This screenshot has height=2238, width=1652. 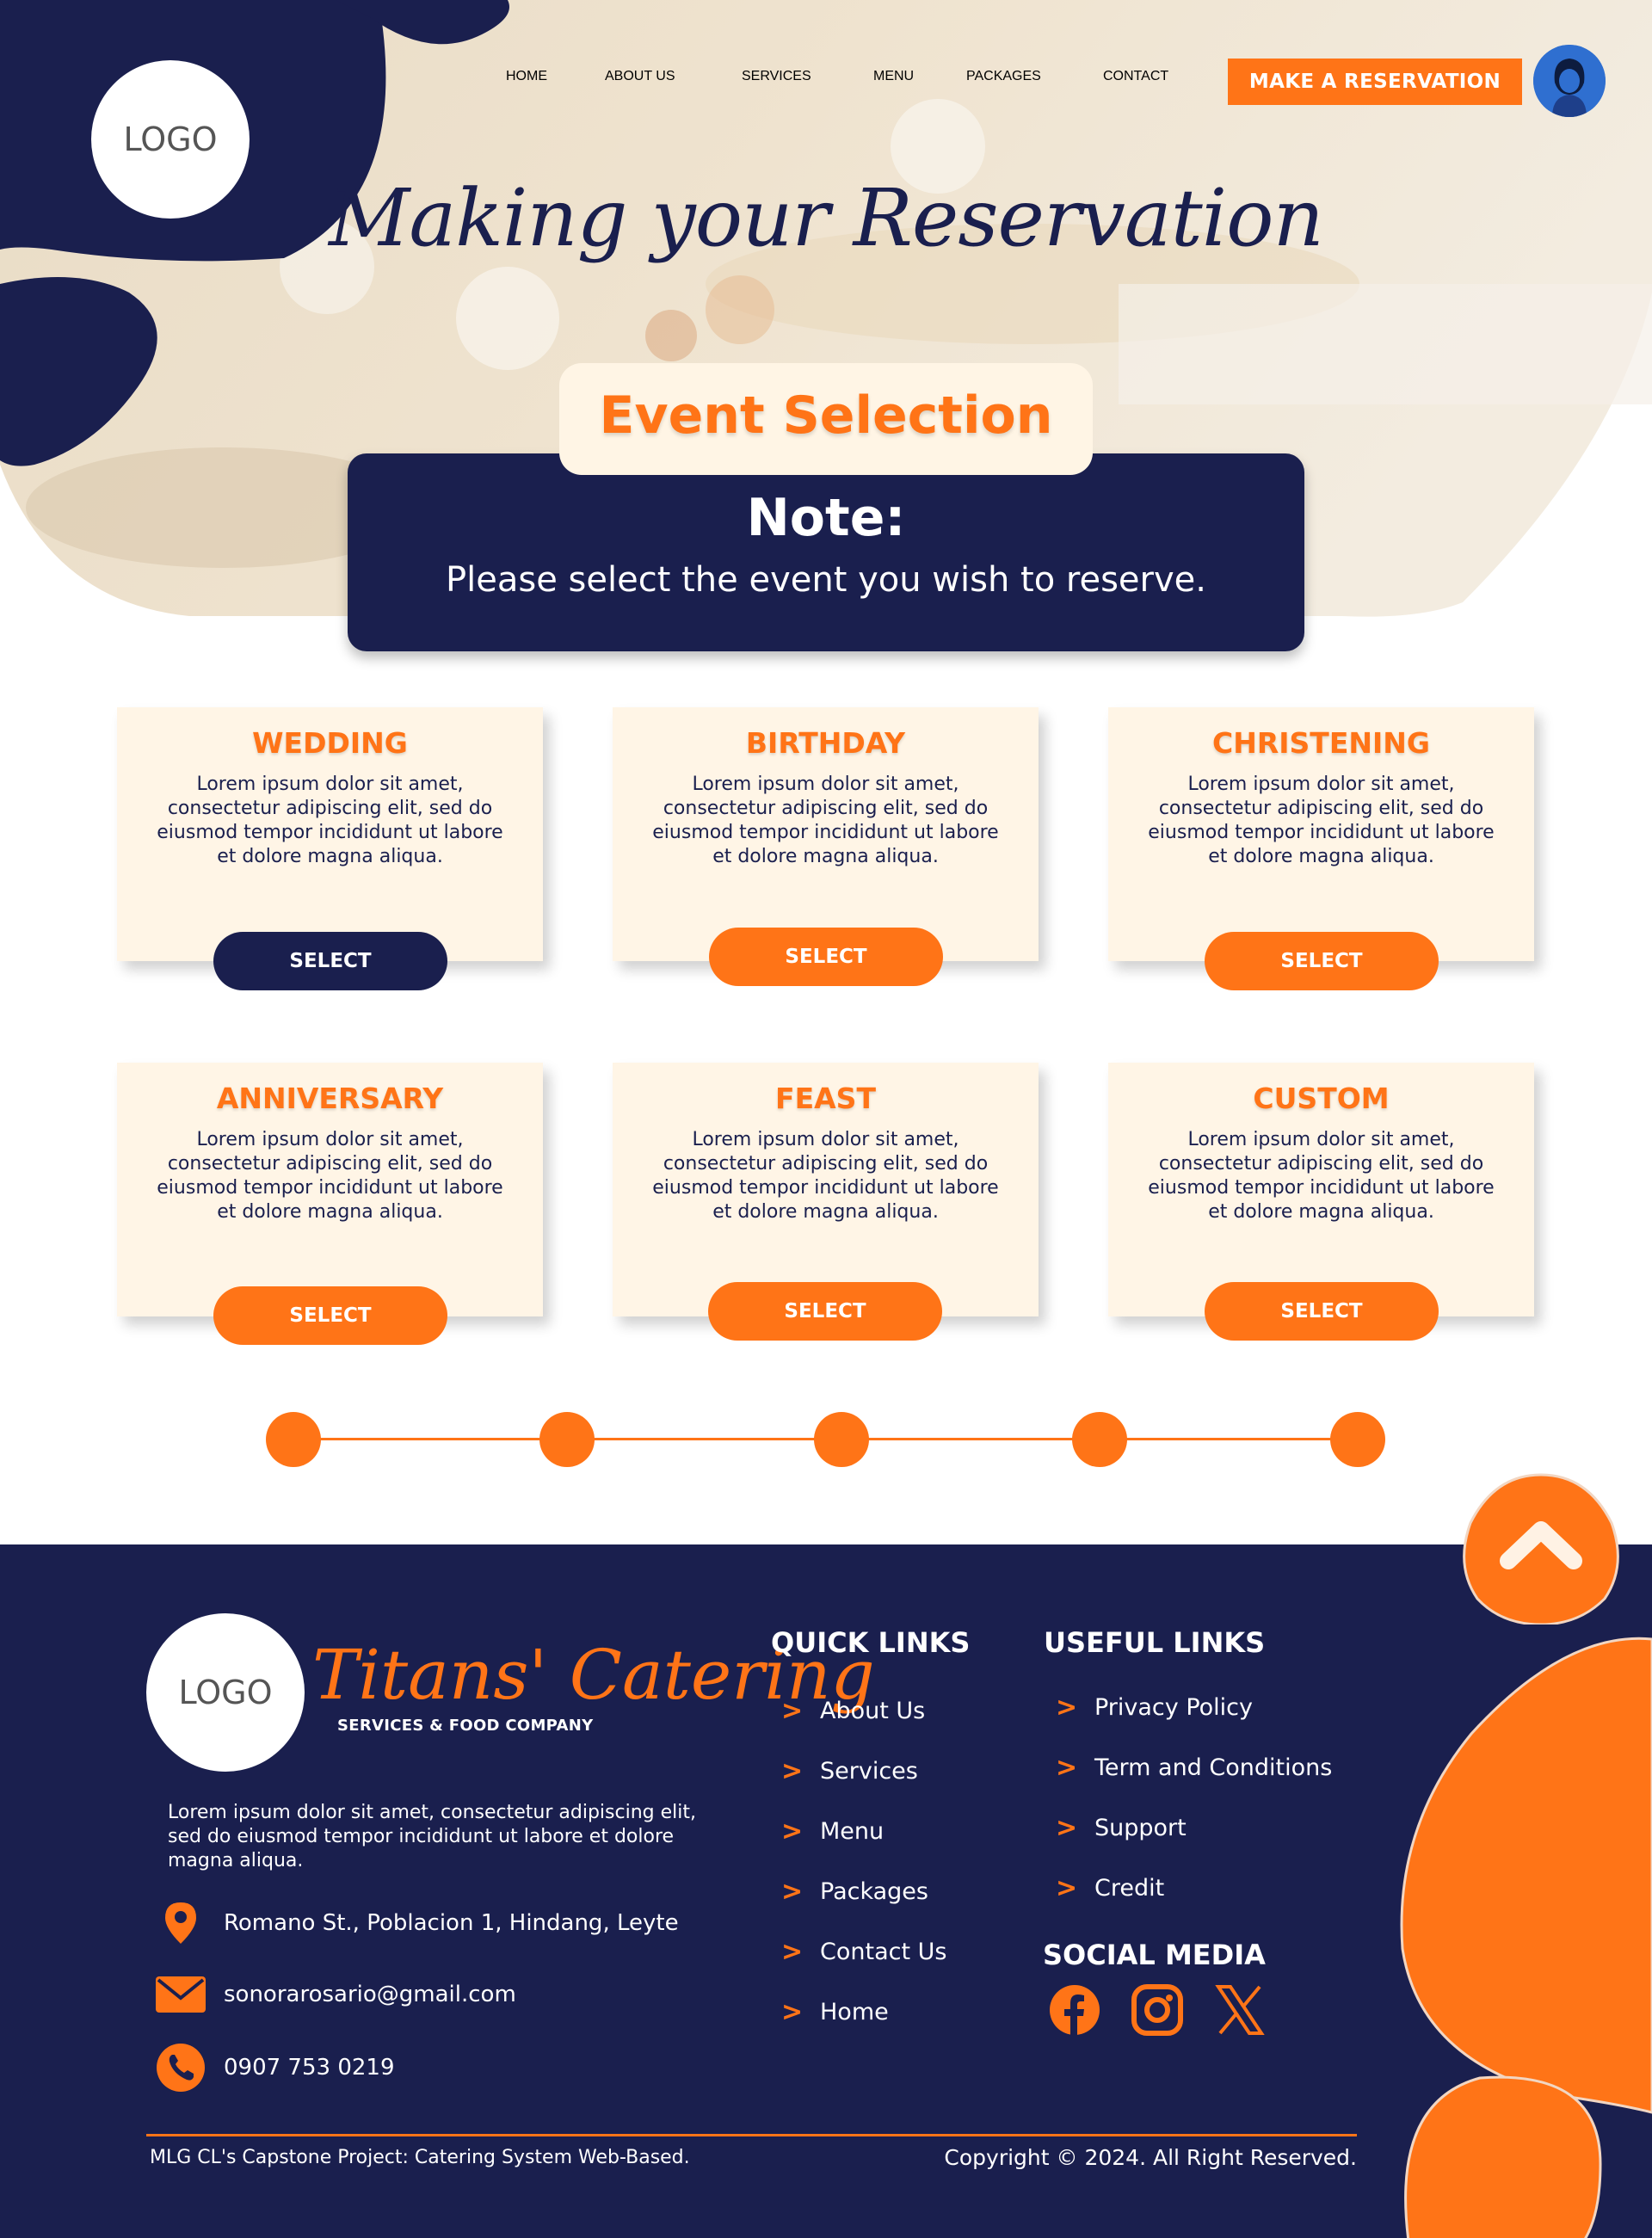 I want to click on useful-link-privacy-policy: > Privacy Policy, so click(x=1154, y=1707).